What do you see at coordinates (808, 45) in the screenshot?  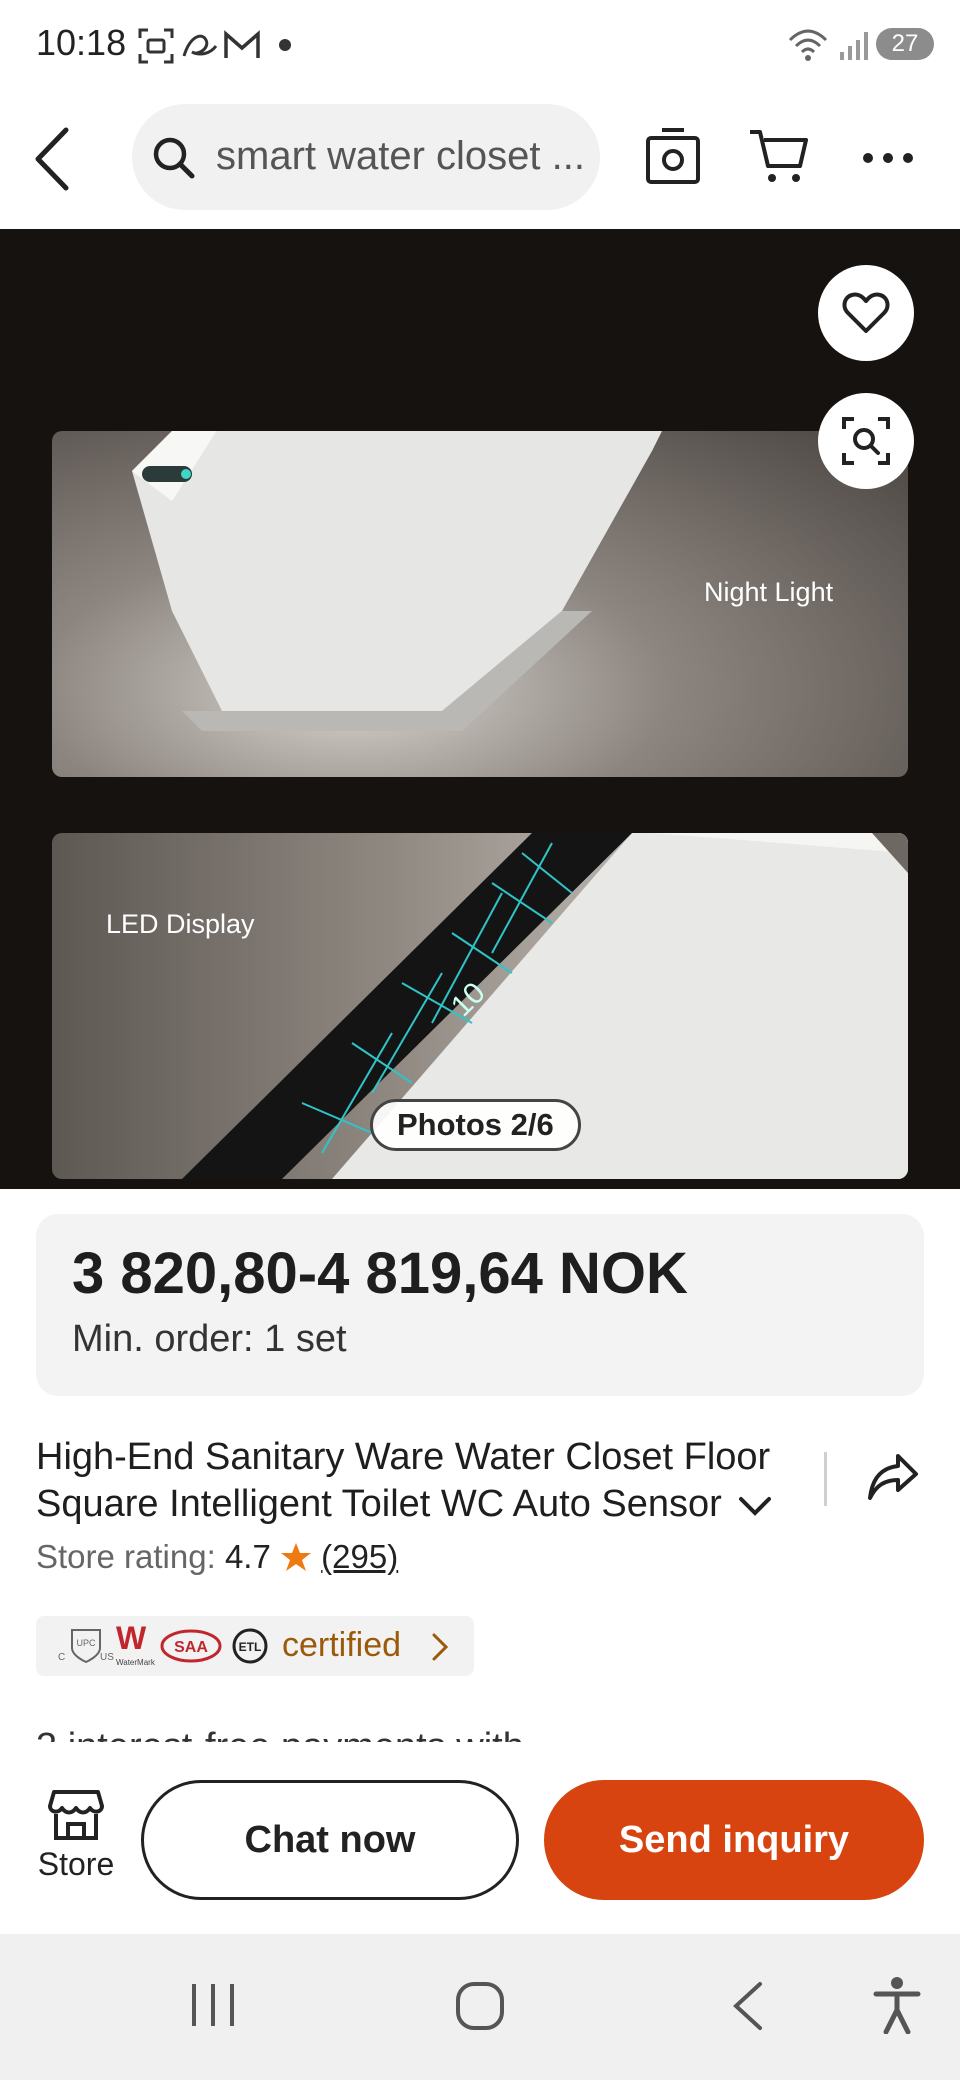 I see `wifi-icon` at bounding box center [808, 45].